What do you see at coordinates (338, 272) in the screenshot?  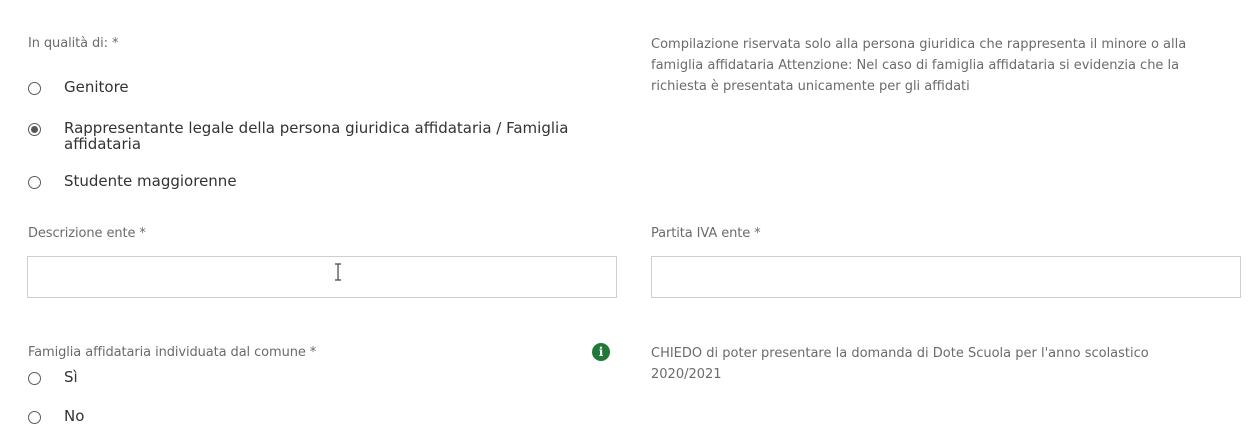 I see `text-cursor-icon` at bounding box center [338, 272].